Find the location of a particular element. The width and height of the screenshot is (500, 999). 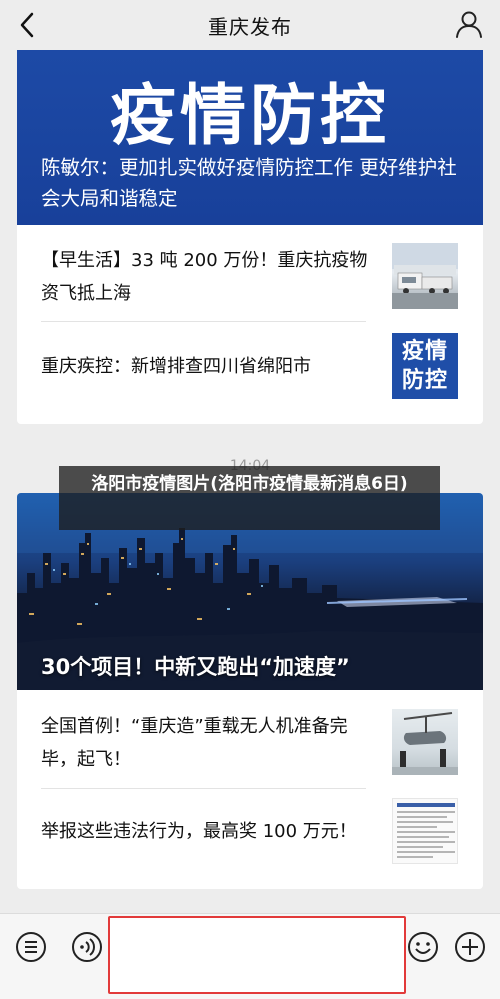

menu-icon is located at coordinates (31, 947).